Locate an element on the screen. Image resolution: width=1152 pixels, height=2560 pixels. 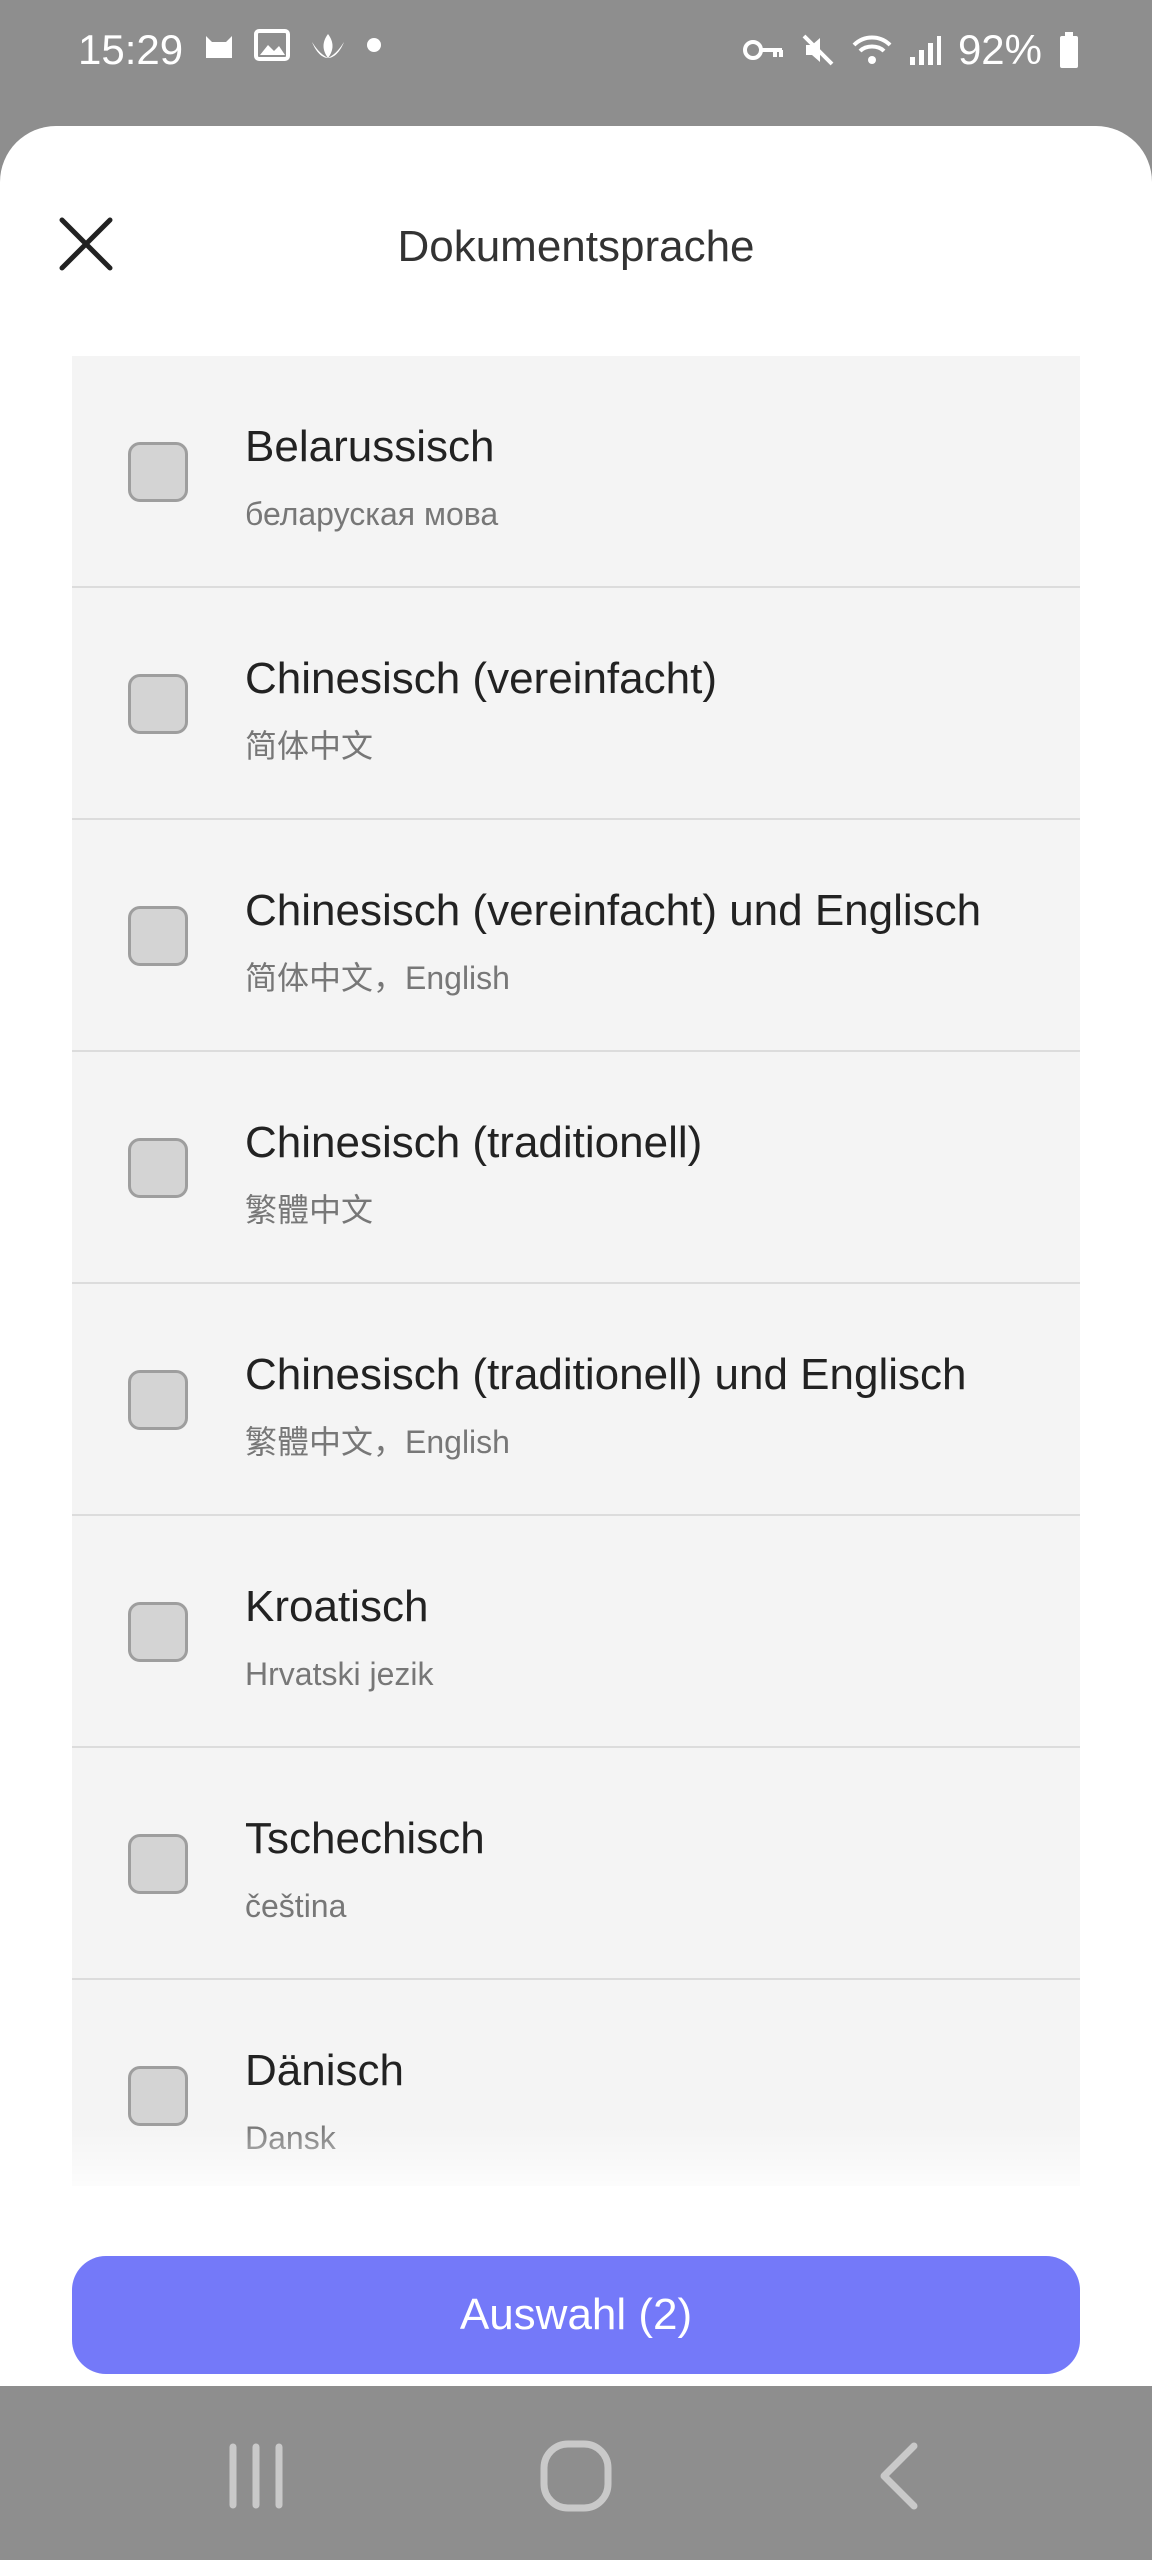
select-button: Auswahl (2) is located at coordinates (576, 2315).